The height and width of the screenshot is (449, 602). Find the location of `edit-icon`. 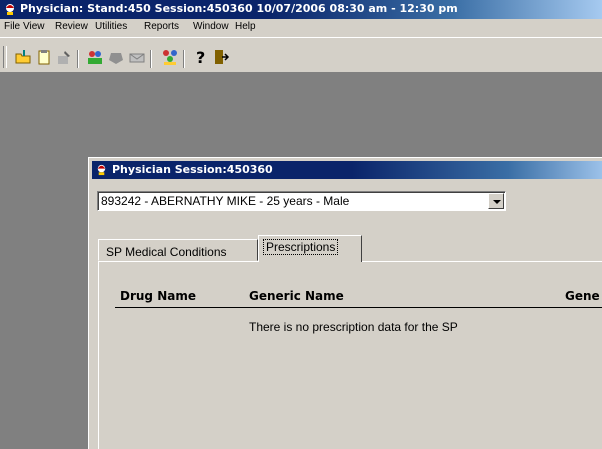

edit-icon is located at coordinates (64, 57).